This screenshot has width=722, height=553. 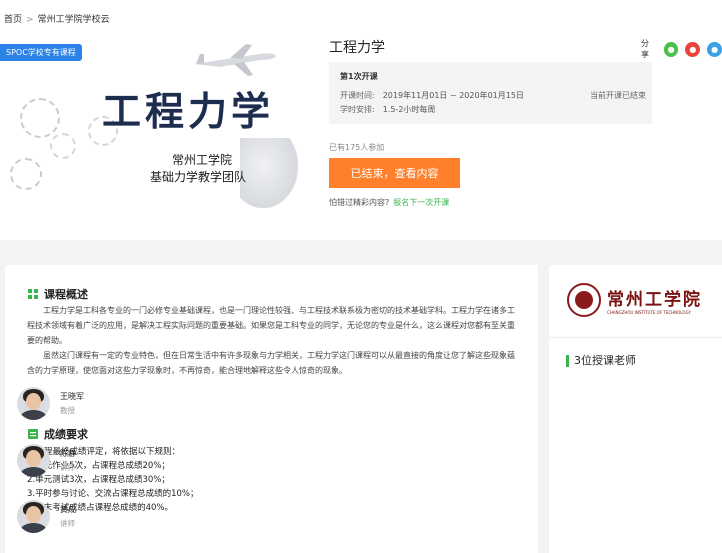 What do you see at coordinates (421, 202) in the screenshot?
I see `enroll-next-term-link: 报名下一次开课` at bounding box center [421, 202].